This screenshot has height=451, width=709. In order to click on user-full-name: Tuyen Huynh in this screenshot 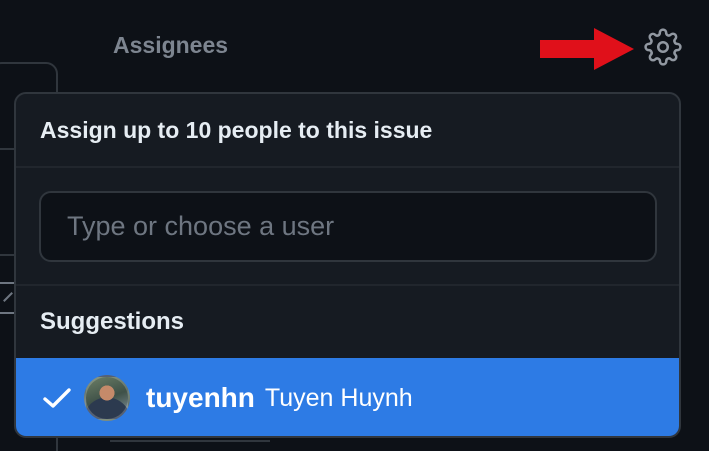, I will do `click(338, 397)`.